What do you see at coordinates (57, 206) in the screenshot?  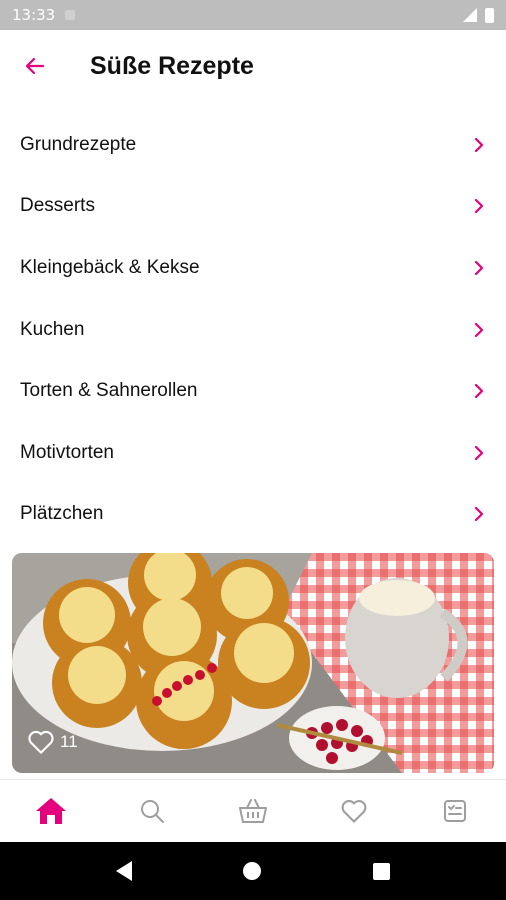 I see `category-label: Desserts` at bounding box center [57, 206].